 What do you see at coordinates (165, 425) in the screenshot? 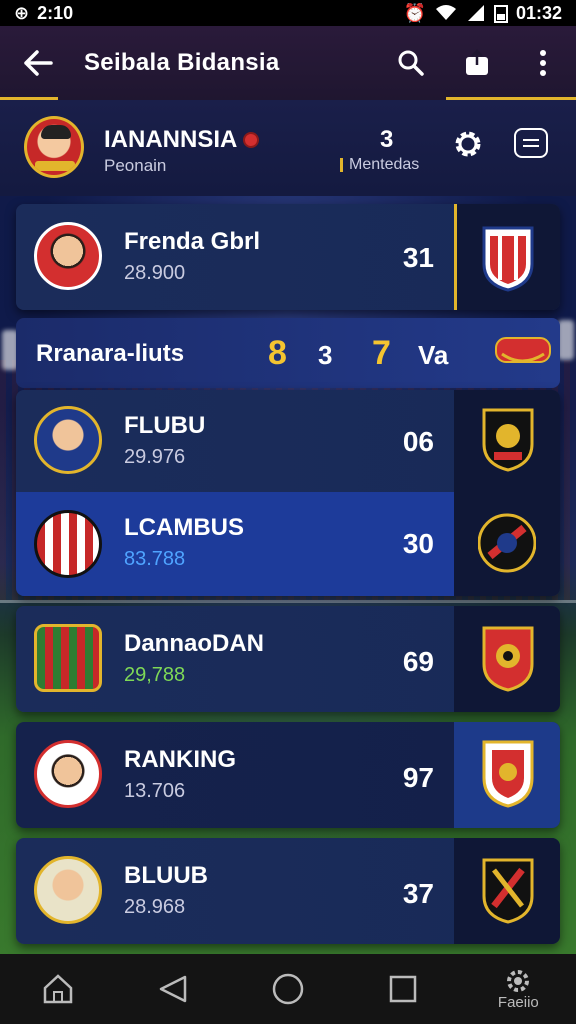
I see `player-name: FLUBU` at bounding box center [165, 425].